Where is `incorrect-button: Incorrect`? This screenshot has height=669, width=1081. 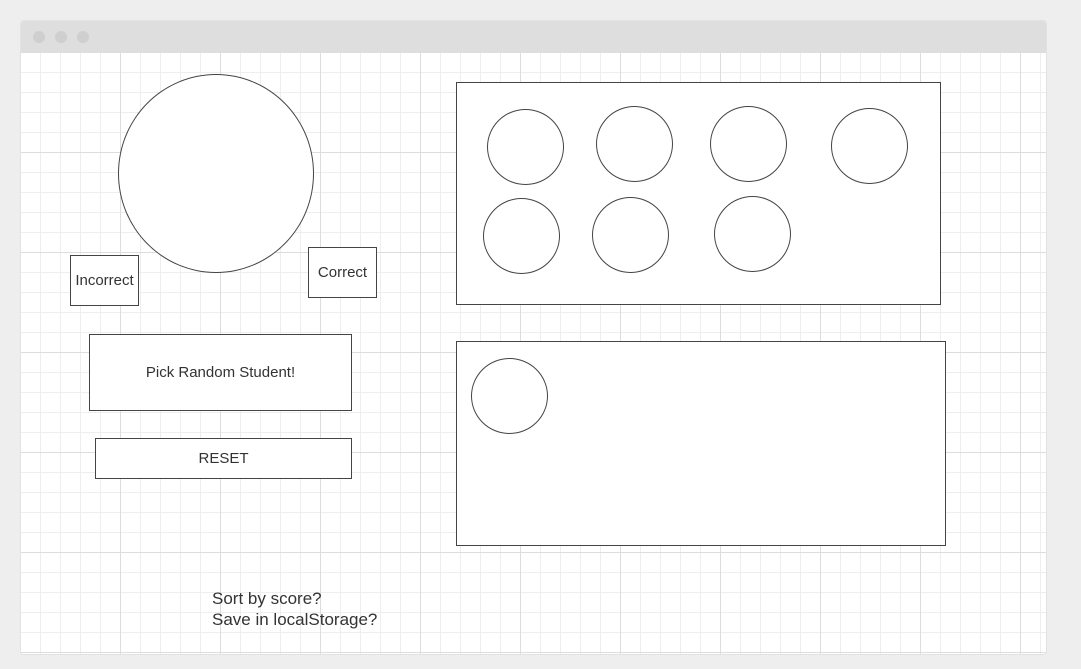 incorrect-button: Incorrect is located at coordinates (104, 280).